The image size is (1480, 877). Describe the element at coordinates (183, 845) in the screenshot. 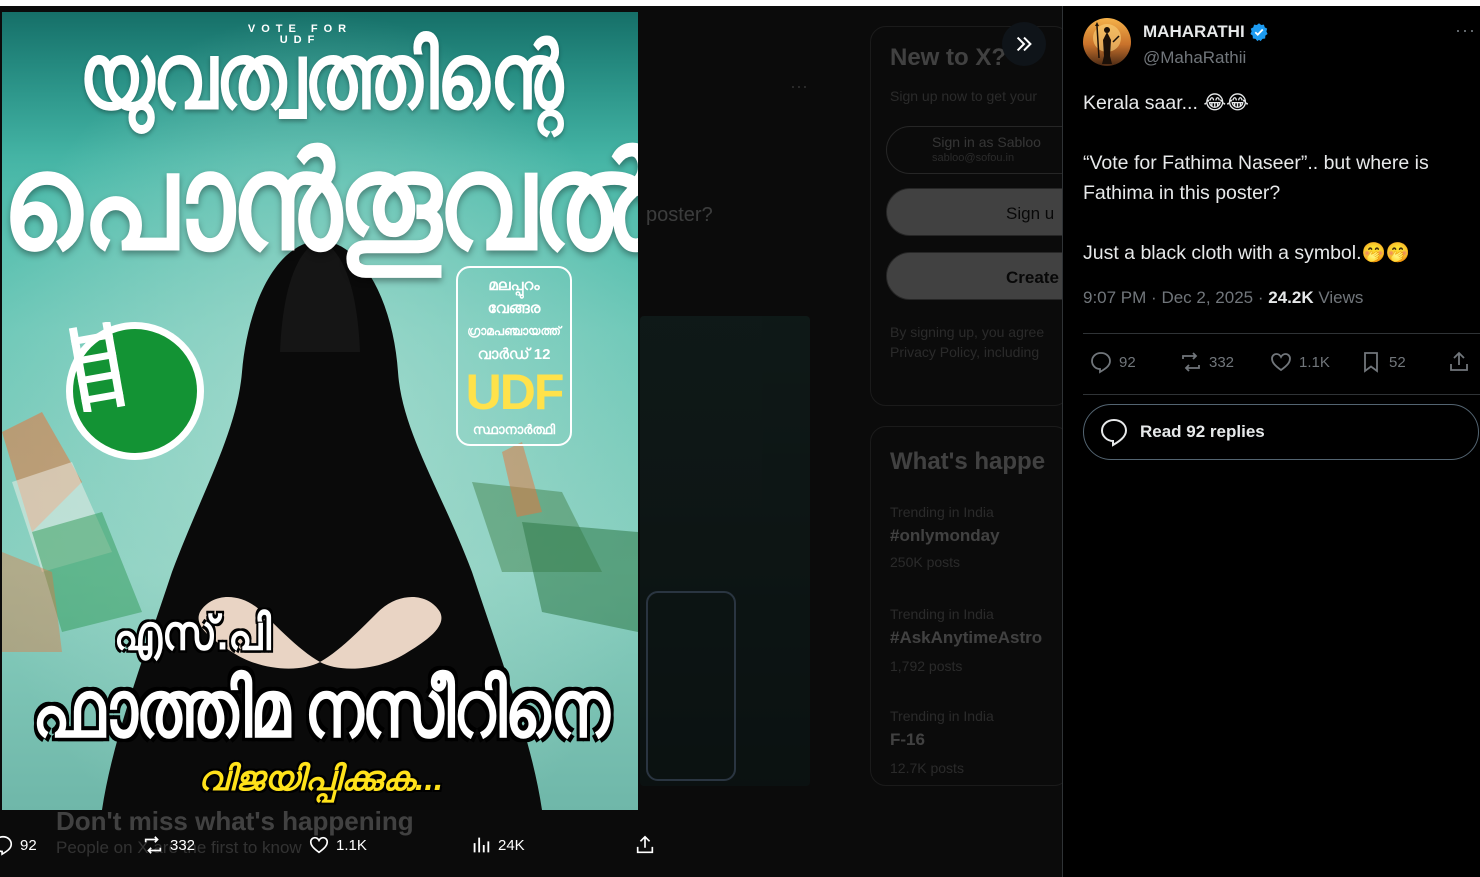

I see `viewer-repost-count: 332` at that location.